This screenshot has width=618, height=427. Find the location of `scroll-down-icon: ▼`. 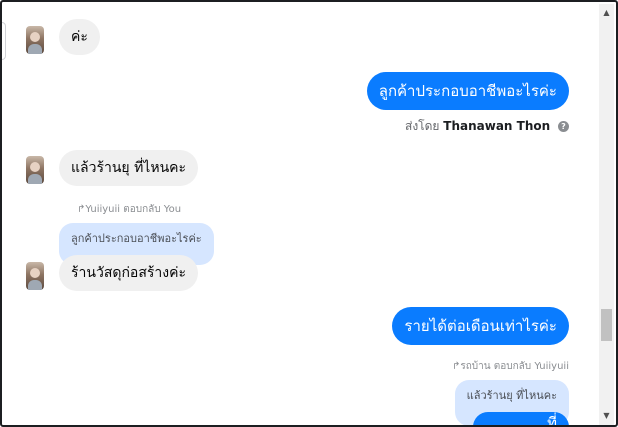

scroll-down-icon: ▼ is located at coordinates (606, 416).